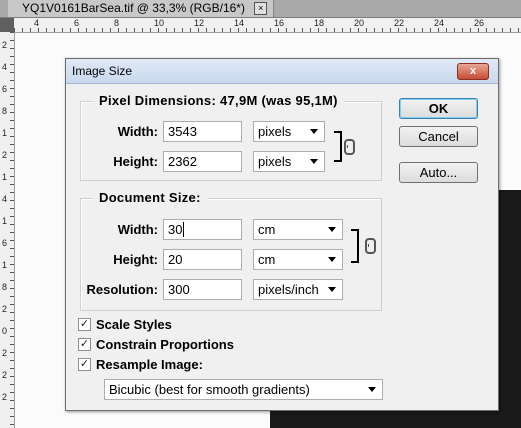 This screenshot has height=428, width=521. Describe the element at coordinates (202, 289) in the screenshot. I see `resolution-input: 300` at that location.